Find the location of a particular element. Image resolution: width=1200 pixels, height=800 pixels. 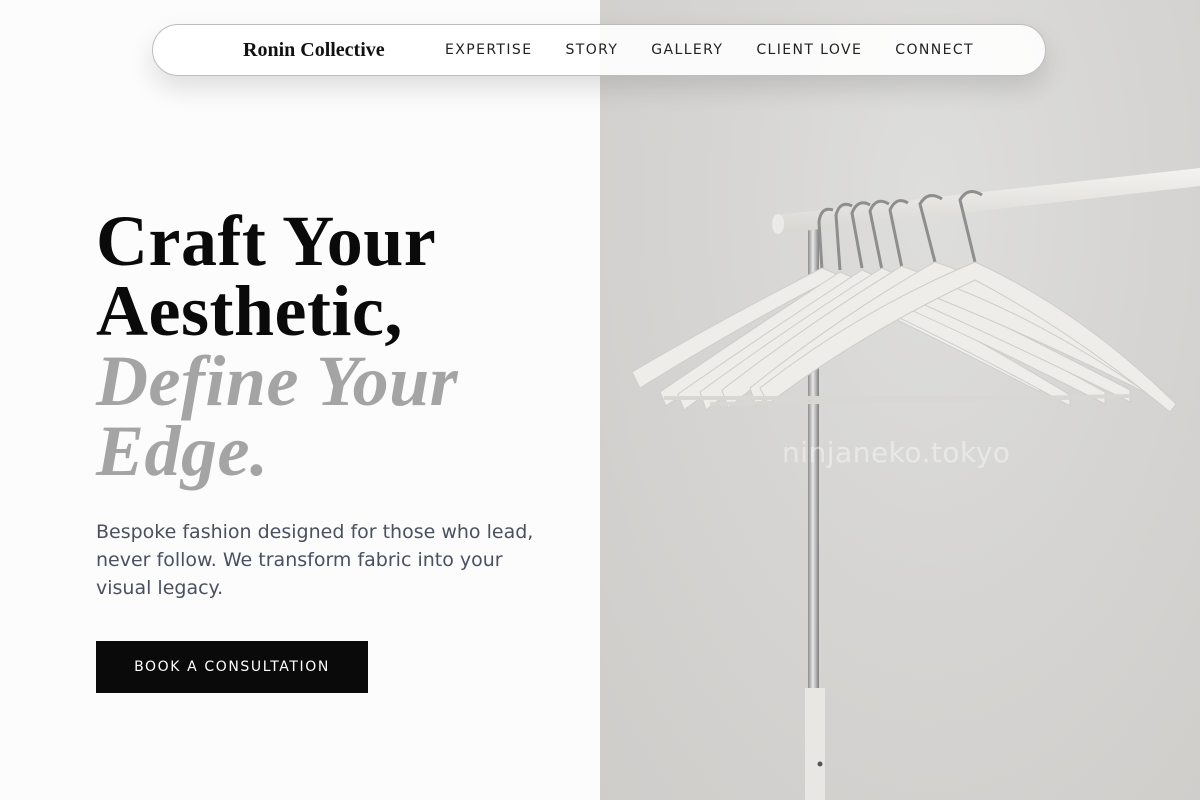

nav-item-client-love: CLIENT LOVE is located at coordinates (809, 50).